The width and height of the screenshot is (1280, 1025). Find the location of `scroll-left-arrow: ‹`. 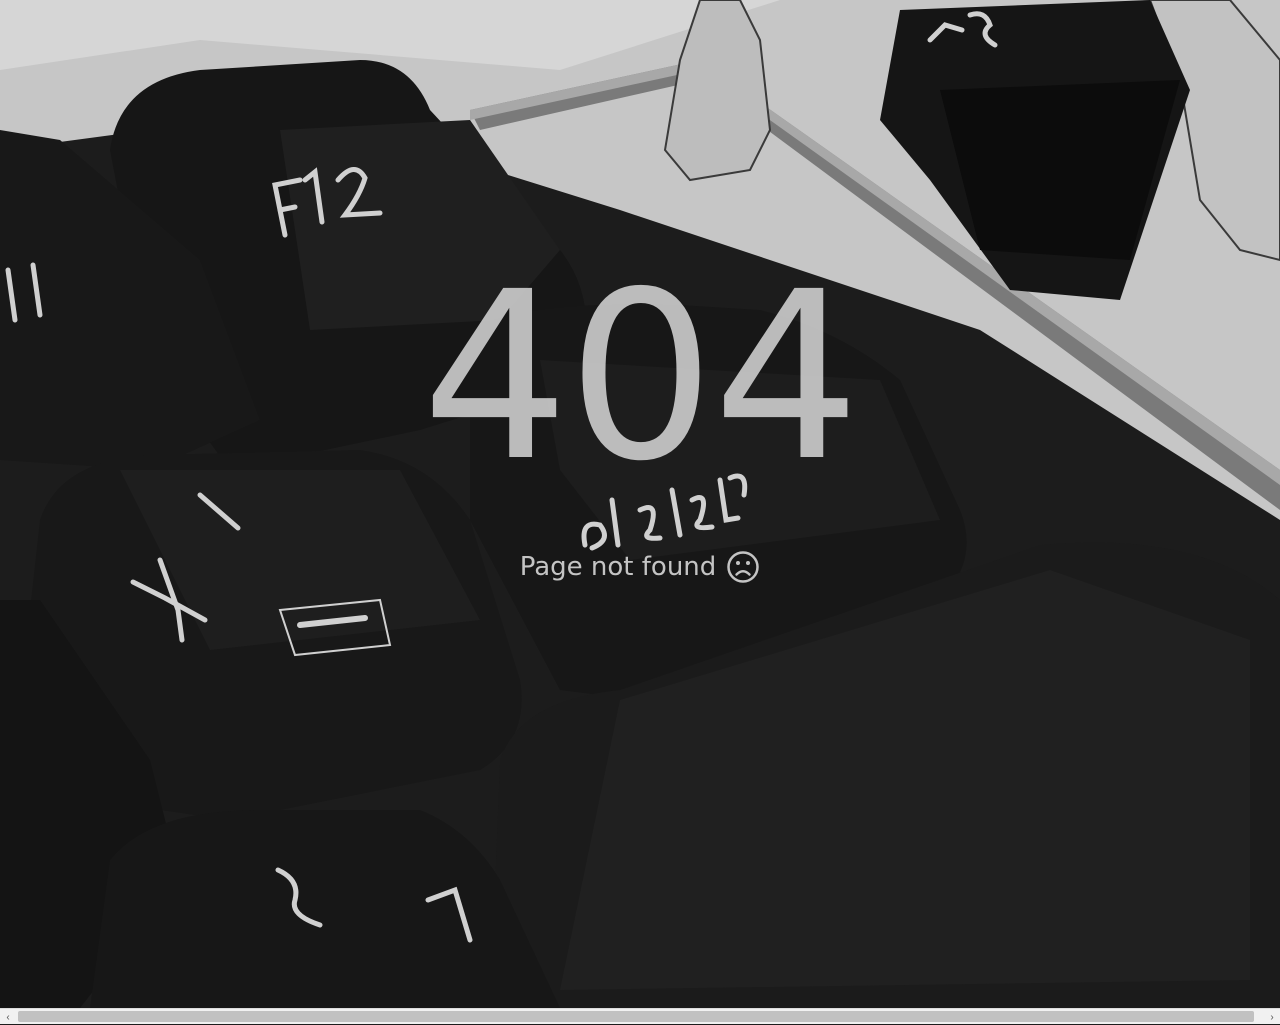

scroll-left-arrow: ‹ is located at coordinates (8, 1017).